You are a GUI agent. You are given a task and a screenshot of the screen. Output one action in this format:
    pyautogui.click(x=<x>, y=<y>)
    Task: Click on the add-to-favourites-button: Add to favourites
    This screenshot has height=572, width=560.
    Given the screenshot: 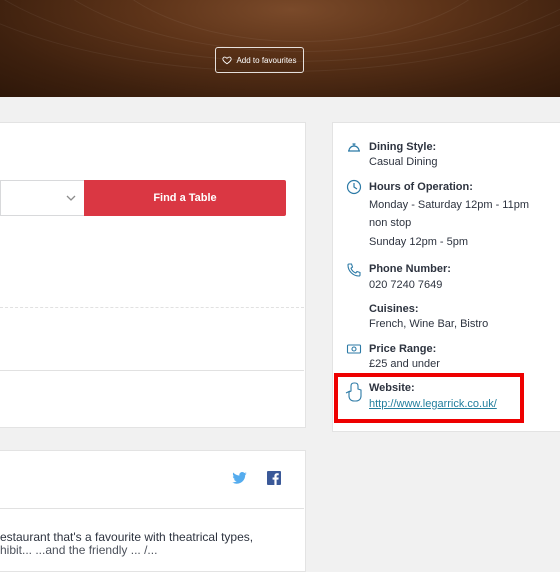 What is the action you would take?
    pyautogui.click(x=259, y=60)
    